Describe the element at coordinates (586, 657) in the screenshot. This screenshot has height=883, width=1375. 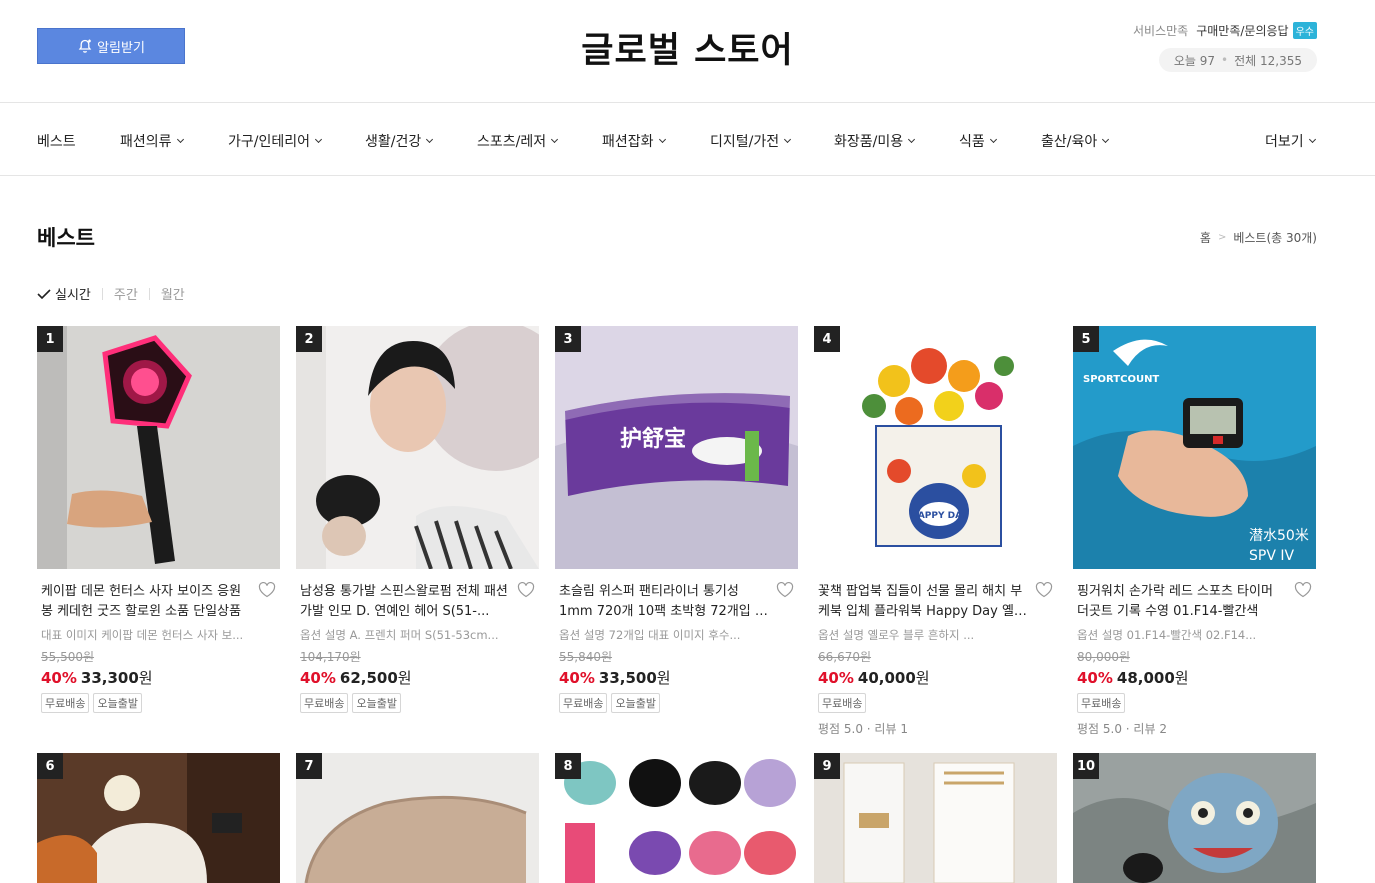
I see `original-price: 55,840원` at that location.